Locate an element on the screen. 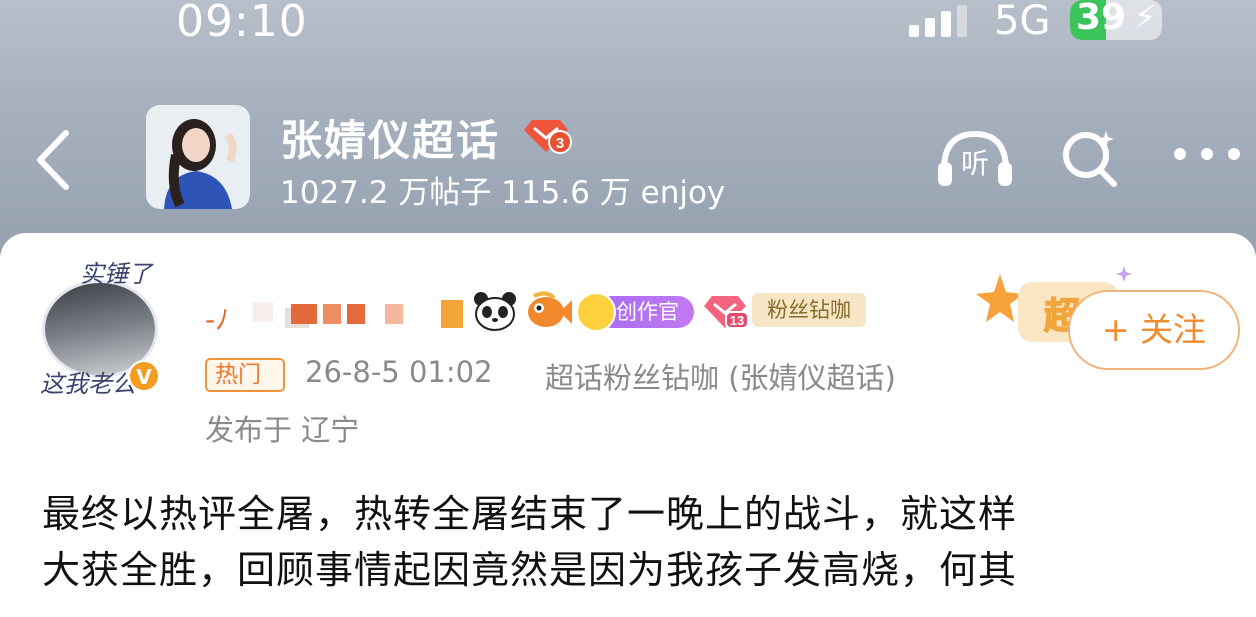 This screenshot has width=1256, height=617. post-meta: 热门 26-8-5 01:02 超话粉丝钻咖 (张婧仪超话) is located at coordinates (605, 375).